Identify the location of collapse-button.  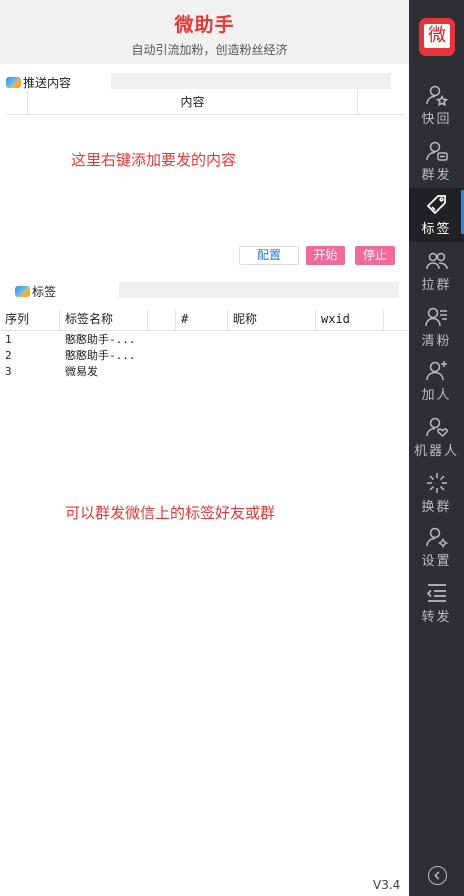
(437, 875).